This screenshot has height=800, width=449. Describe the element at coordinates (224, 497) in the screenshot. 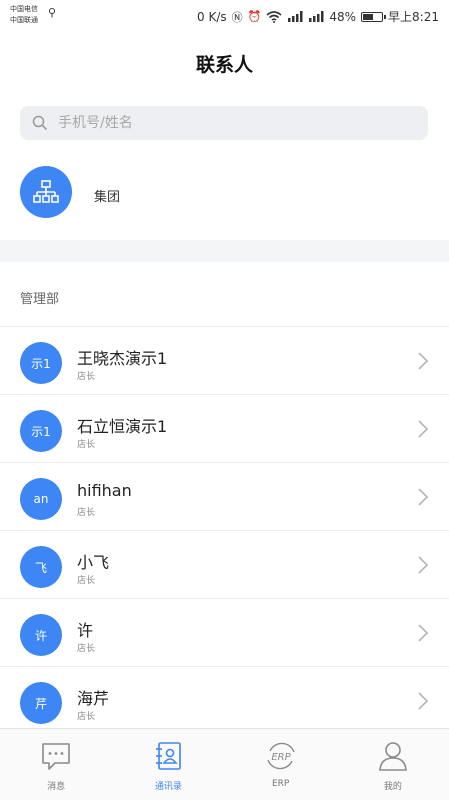

I see `contact-row: an hifihan 店长` at that location.